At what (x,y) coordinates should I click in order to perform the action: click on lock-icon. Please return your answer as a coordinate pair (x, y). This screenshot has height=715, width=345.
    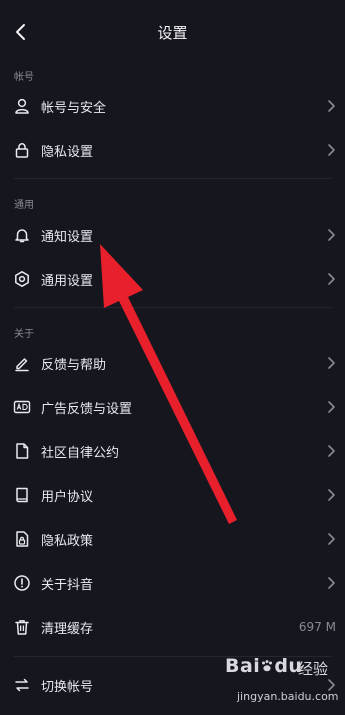
    Looking at the image, I should click on (22, 150).